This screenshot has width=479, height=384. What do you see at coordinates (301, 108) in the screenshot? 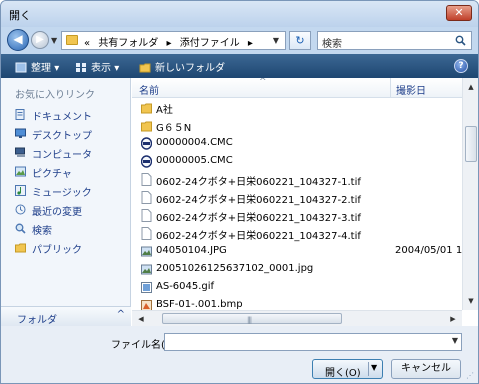
I see `list-item: A社` at bounding box center [301, 108].